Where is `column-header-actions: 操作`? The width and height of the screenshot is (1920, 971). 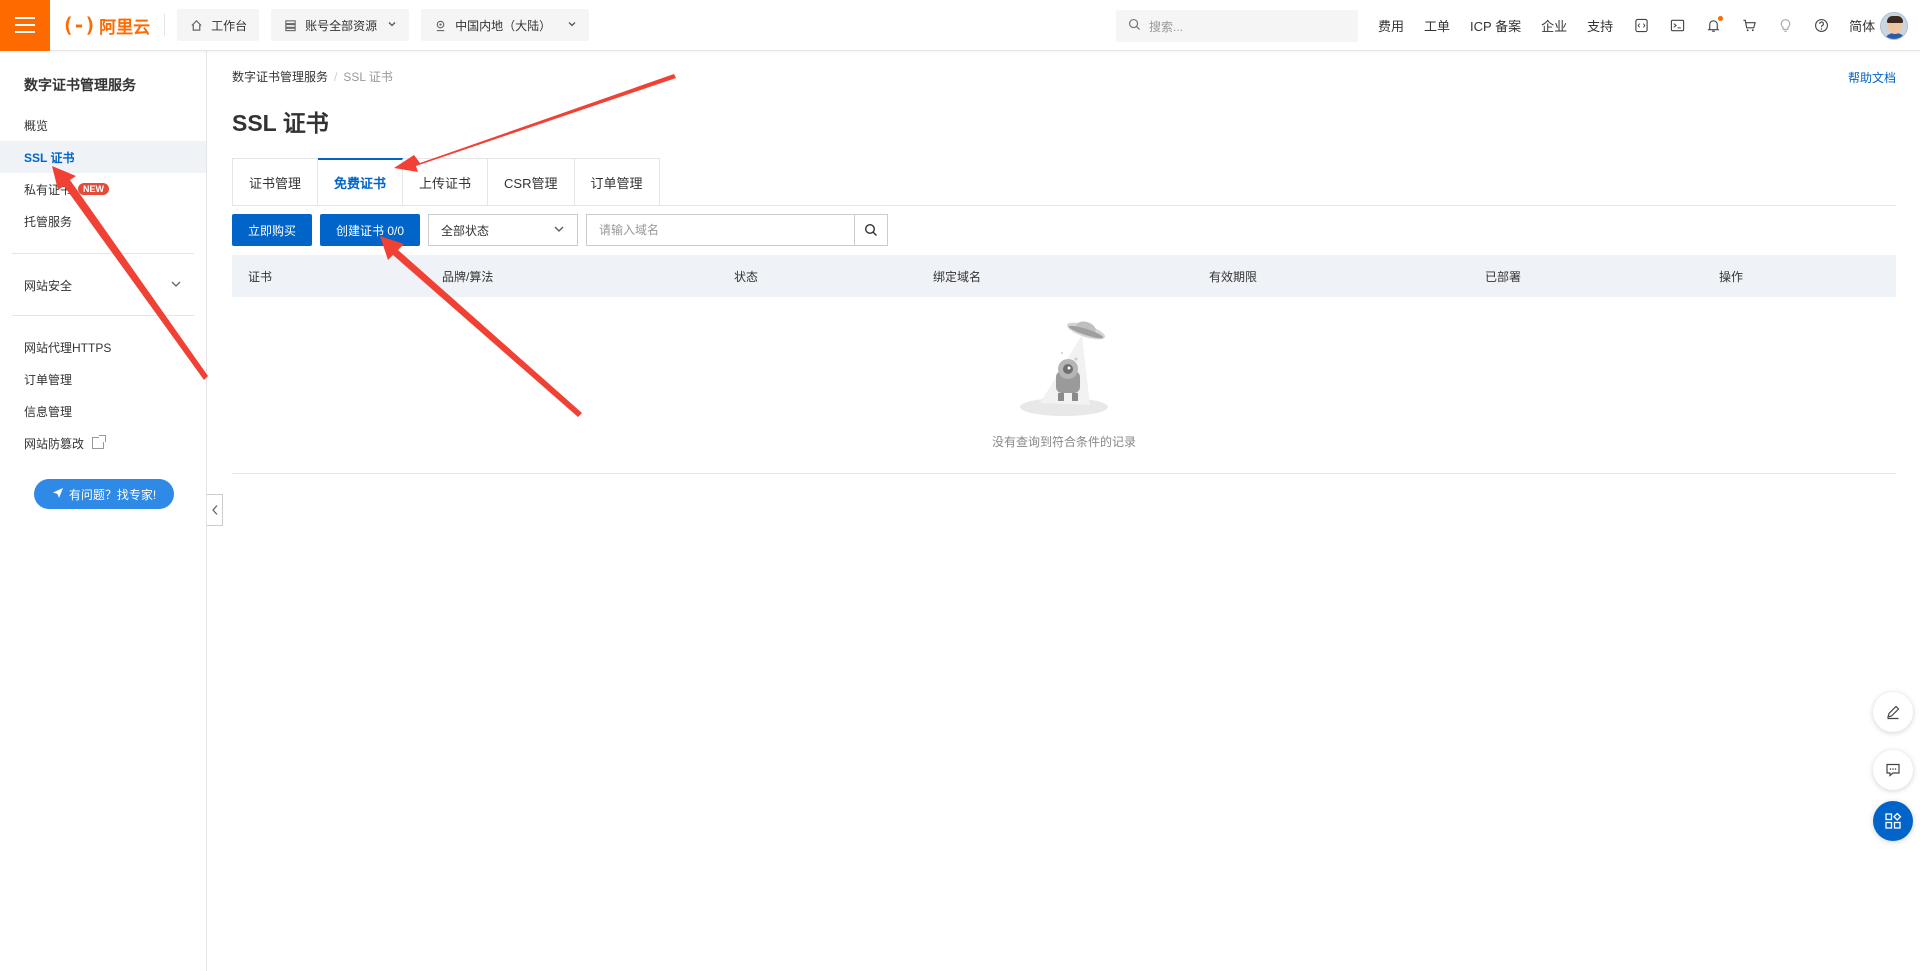
column-header-actions: 操作 is located at coordinates (1731, 277).